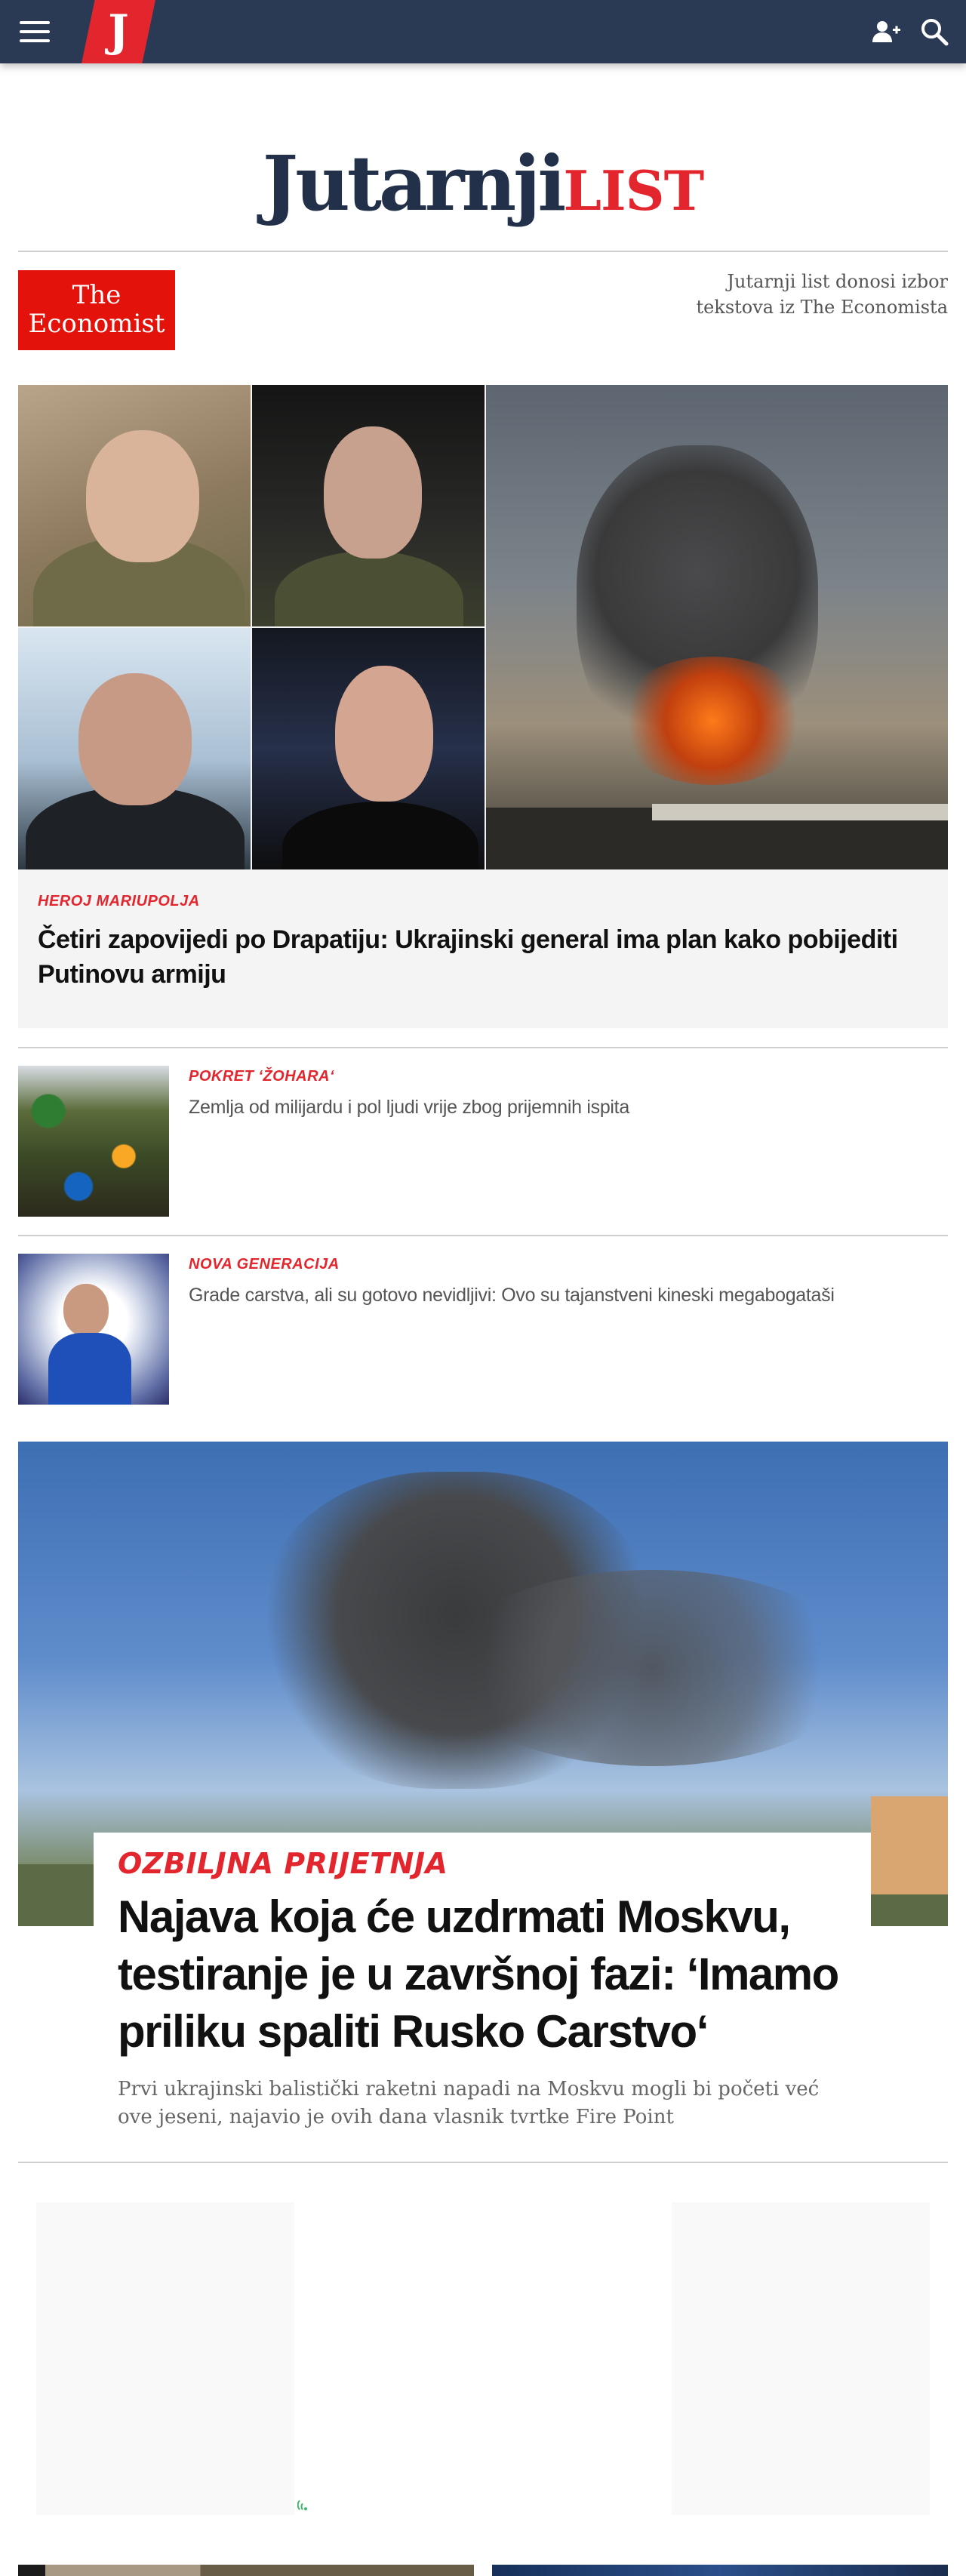 This screenshot has height=2576, width=966. Describe the element at coordinates (304, 2505) in the screenshot. I see `adchoices-icon` at that location.